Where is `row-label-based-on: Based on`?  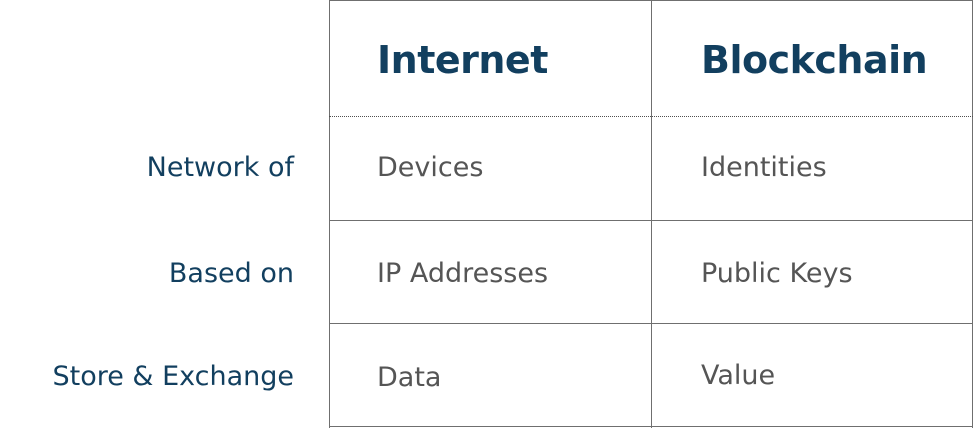 row-label-based-on: Based on is located at coordinates (231, 273).